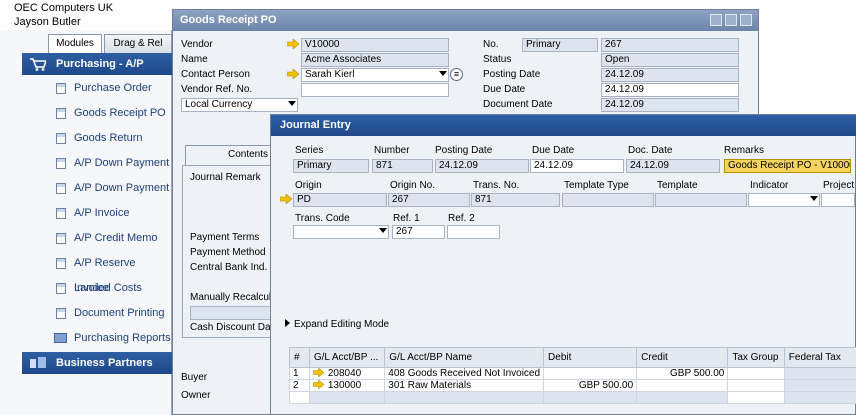 The image size is (856, 415). Describe the element at coordinates (701, 200) in the screenshot. I see `template-field` at that location.